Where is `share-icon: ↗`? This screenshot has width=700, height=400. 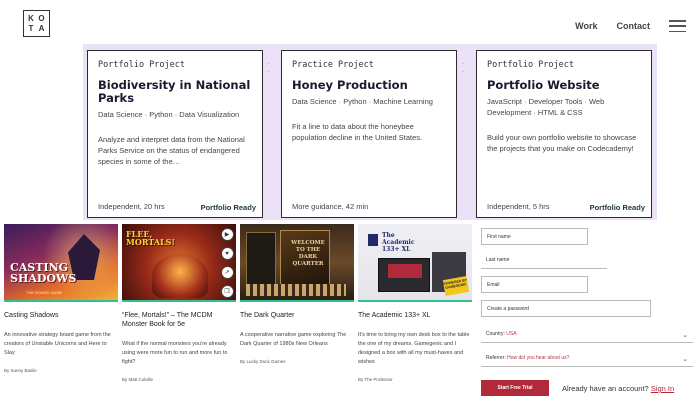
share-icon: ↗ is located at coordinates (227, 272).